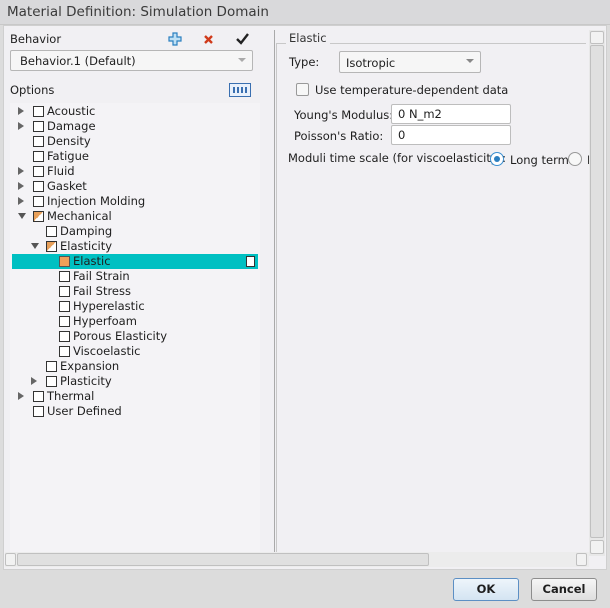 The width and height of the screenshot is (610, 608). Describe the element at coordinates (451, 114) in the screenshot. I see `youngs-modulus-input: 0 N_m2` at that location.